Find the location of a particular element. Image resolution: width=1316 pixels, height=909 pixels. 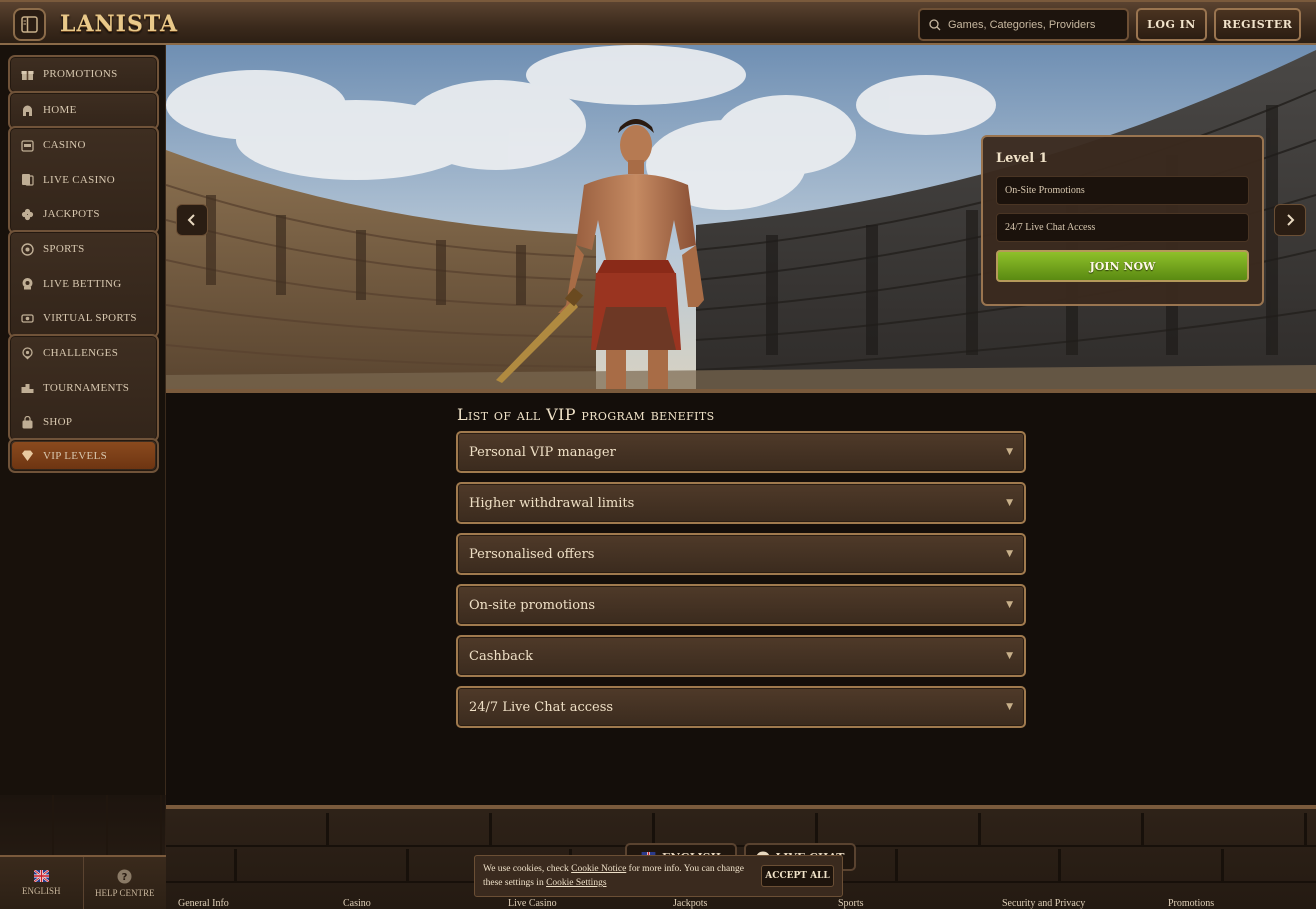

join-now-button: JOIN NOW is located at coordinates (1122, 266).